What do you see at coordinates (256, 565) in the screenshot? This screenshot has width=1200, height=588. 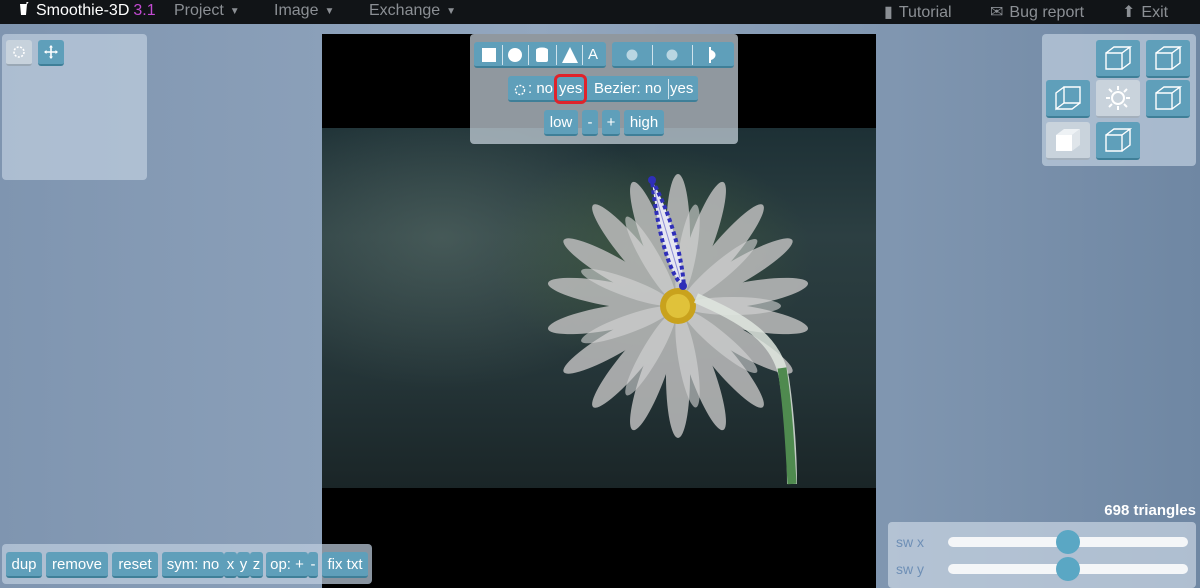 I see `sym-z-button: z` at bounding box center [256, 565].